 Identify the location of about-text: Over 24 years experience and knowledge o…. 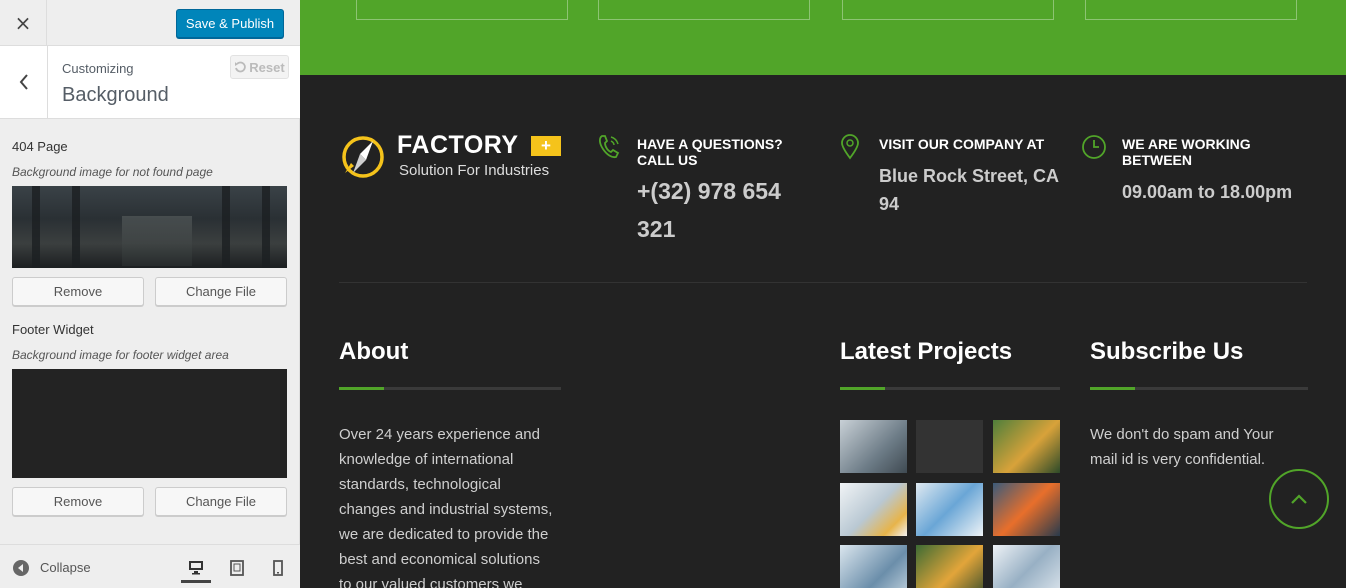
(446, 507).